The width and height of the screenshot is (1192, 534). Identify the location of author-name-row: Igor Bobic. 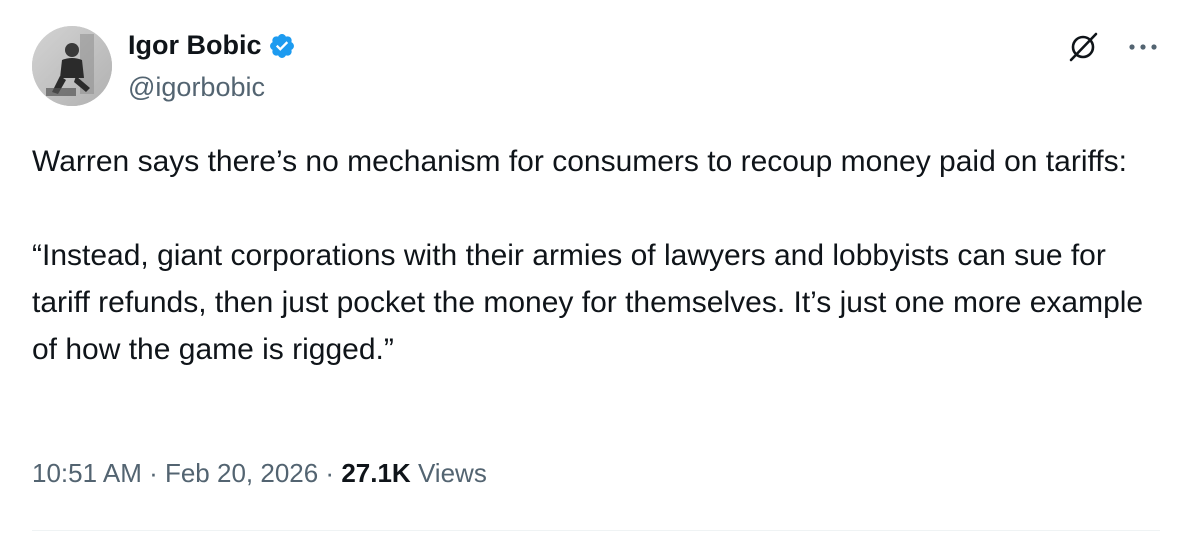
(212, 45).